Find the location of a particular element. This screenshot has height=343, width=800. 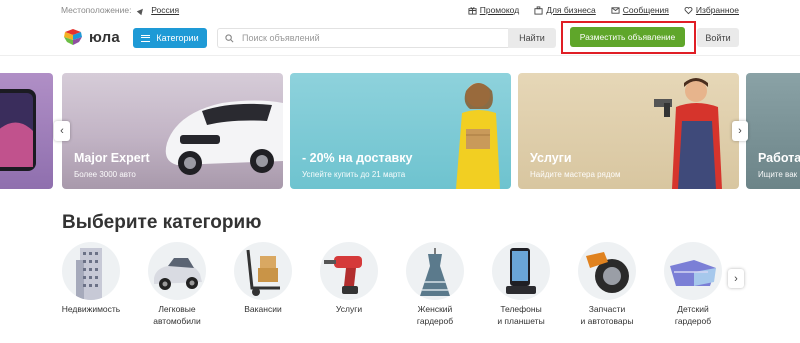

carousel-next-button: › is located at coordinates (740, 131).